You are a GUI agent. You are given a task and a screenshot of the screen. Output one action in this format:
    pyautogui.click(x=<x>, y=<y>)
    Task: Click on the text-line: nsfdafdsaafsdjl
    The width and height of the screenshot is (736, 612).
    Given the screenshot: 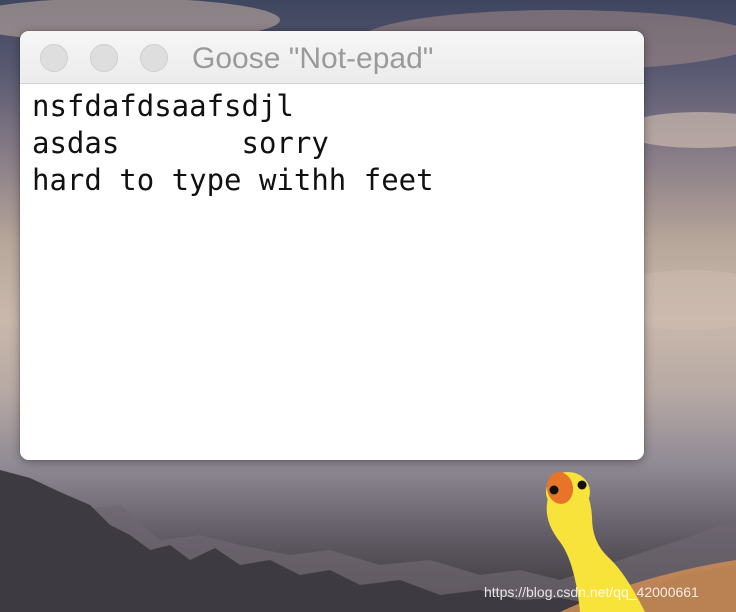 What is the action you would take?
    pyautogui.click(x=163, y=106)
    